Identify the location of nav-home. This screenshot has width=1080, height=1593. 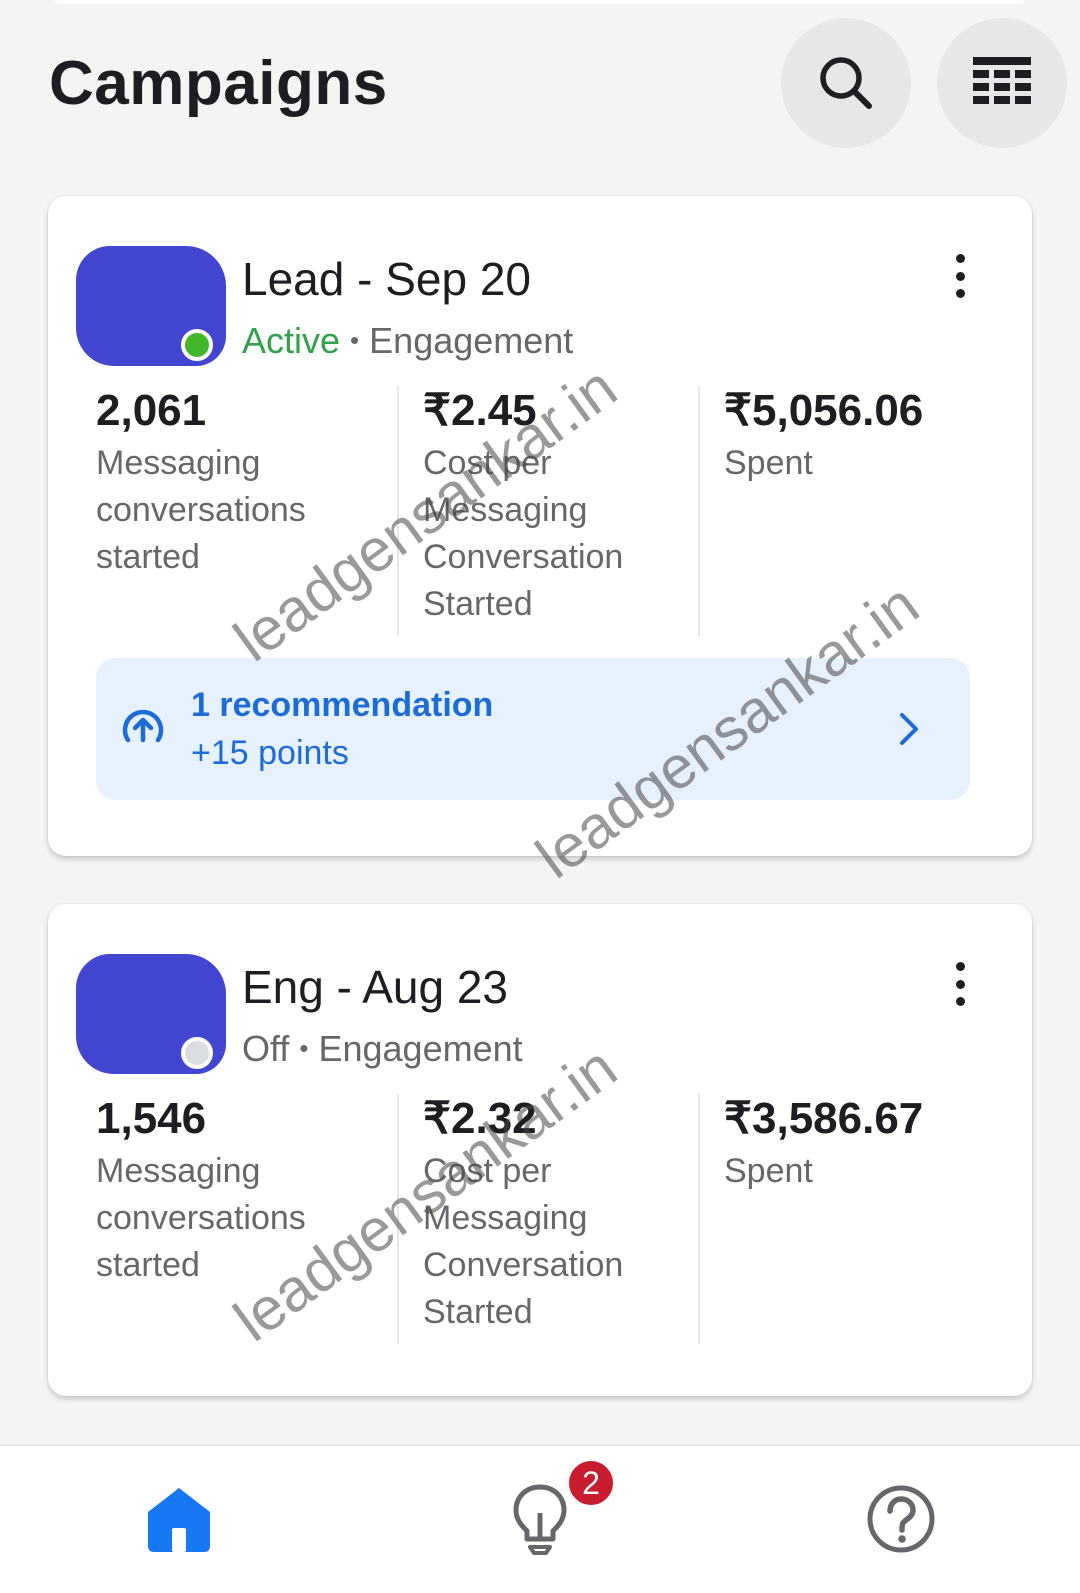
(179, 1519).